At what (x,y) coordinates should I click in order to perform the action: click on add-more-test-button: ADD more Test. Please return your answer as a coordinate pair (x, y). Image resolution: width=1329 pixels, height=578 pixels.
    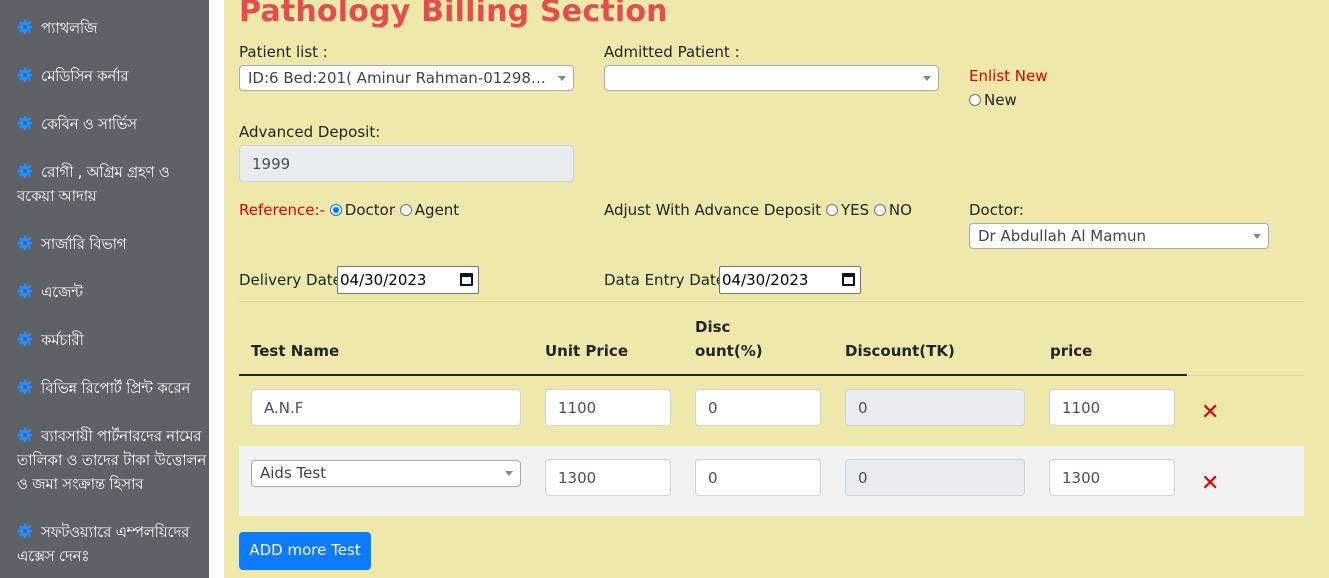
    Looking at the image, I should click on (305, 551).